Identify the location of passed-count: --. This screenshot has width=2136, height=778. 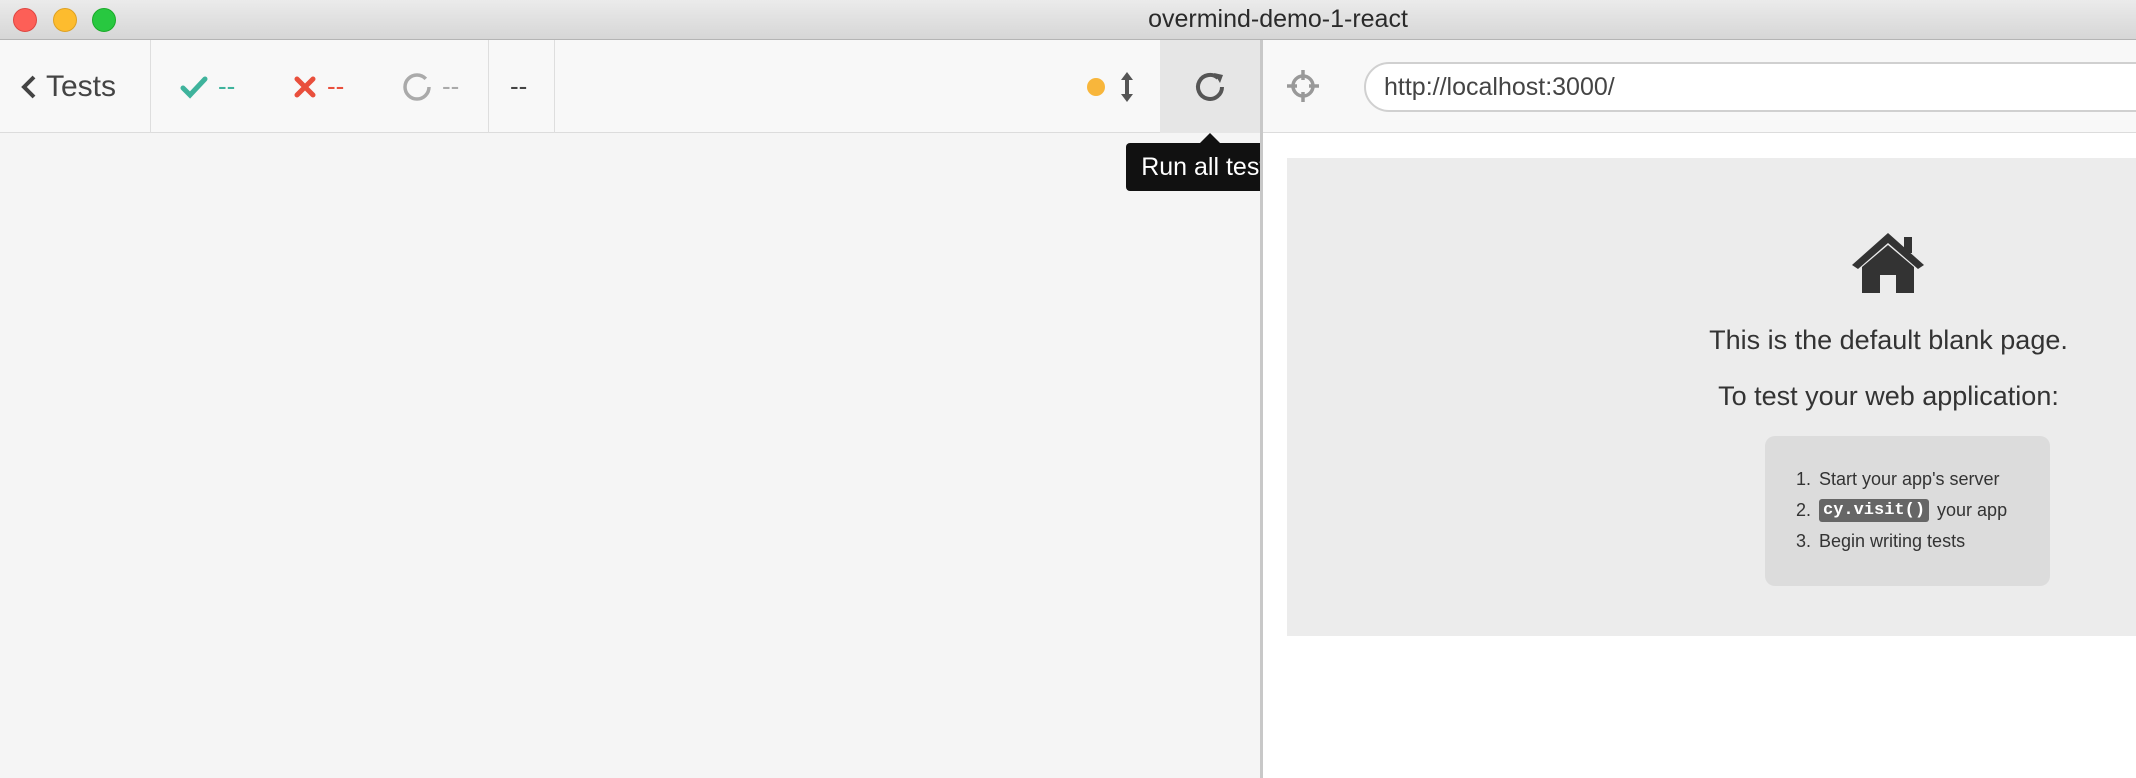
(207, 86).